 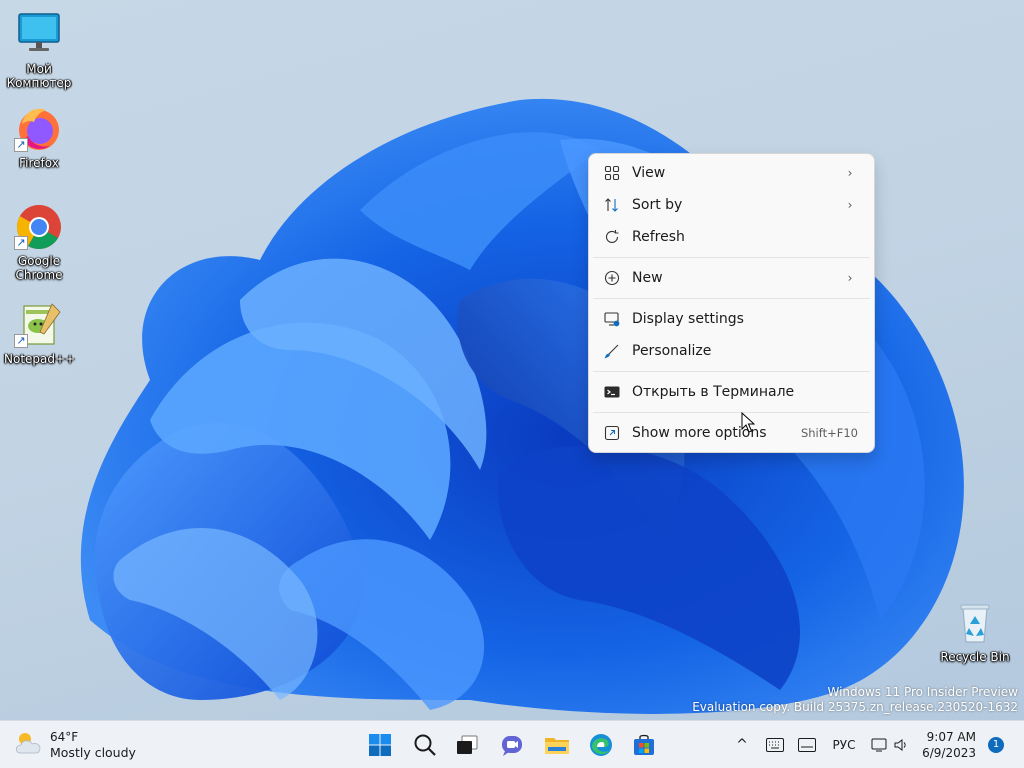 What do you see at coordinates (39, 268) in the screenshot?
I see `desktop-icon-label: Google Chrome` at bounding box center [39, 268].